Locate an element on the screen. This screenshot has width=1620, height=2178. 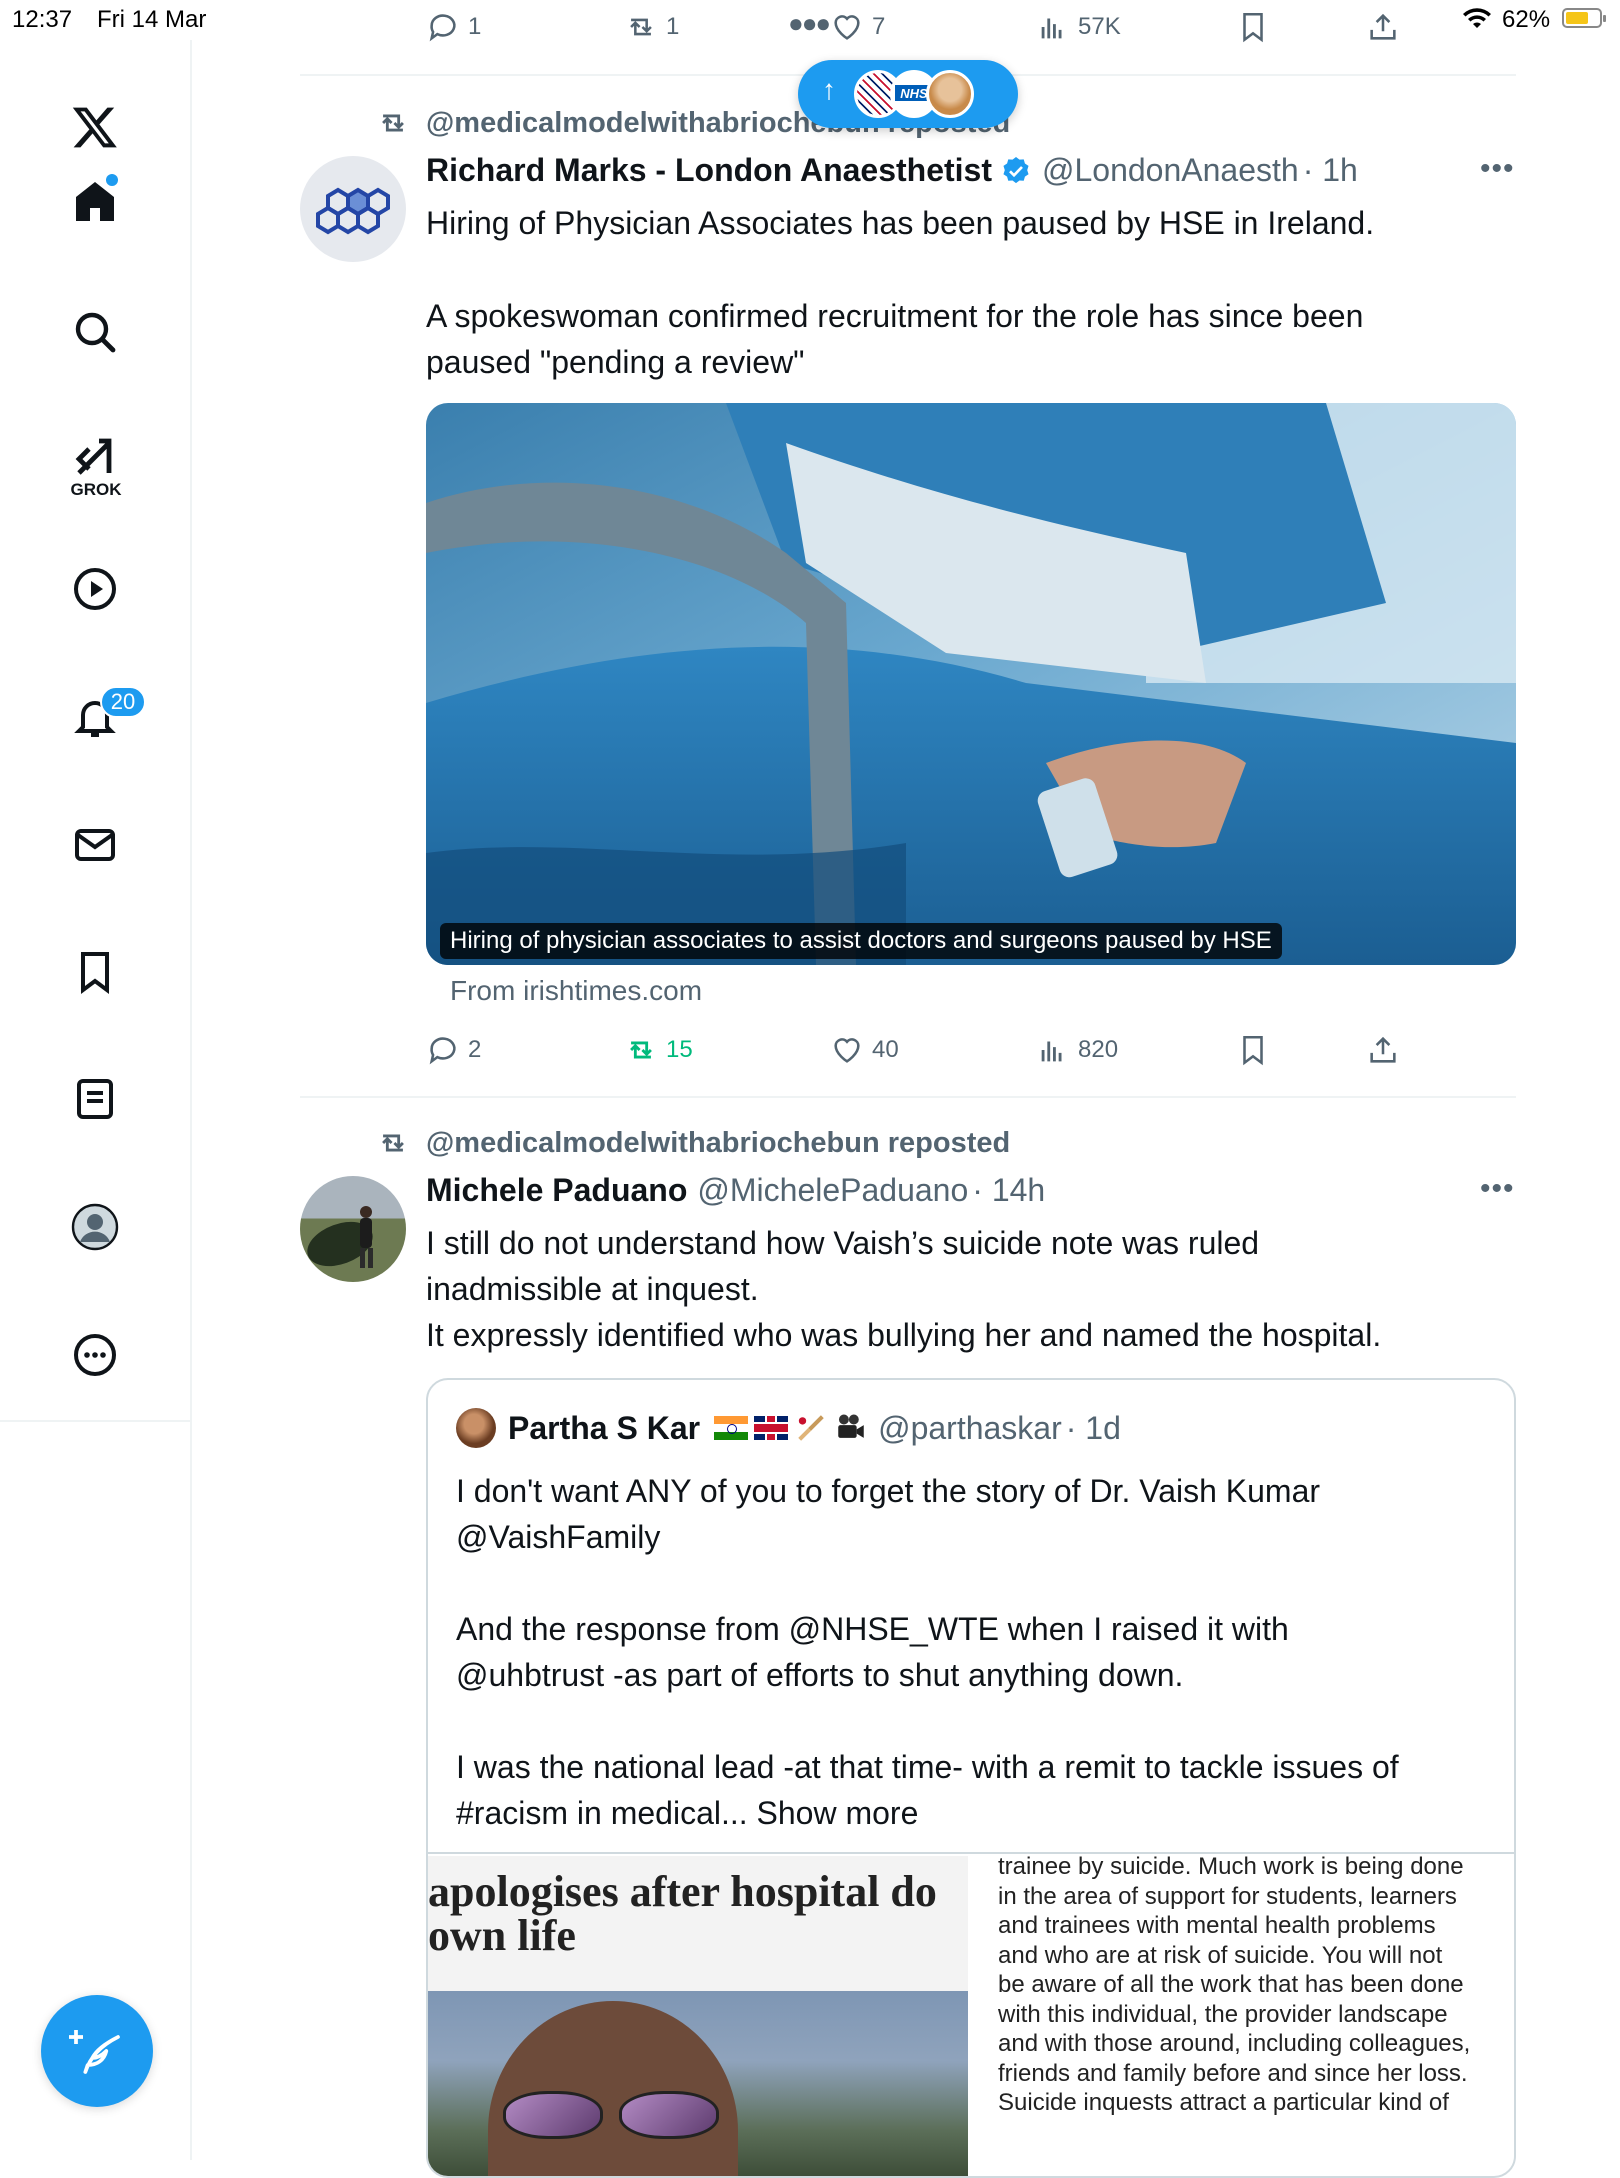
heart-icon is located at coordinates (847, 27).